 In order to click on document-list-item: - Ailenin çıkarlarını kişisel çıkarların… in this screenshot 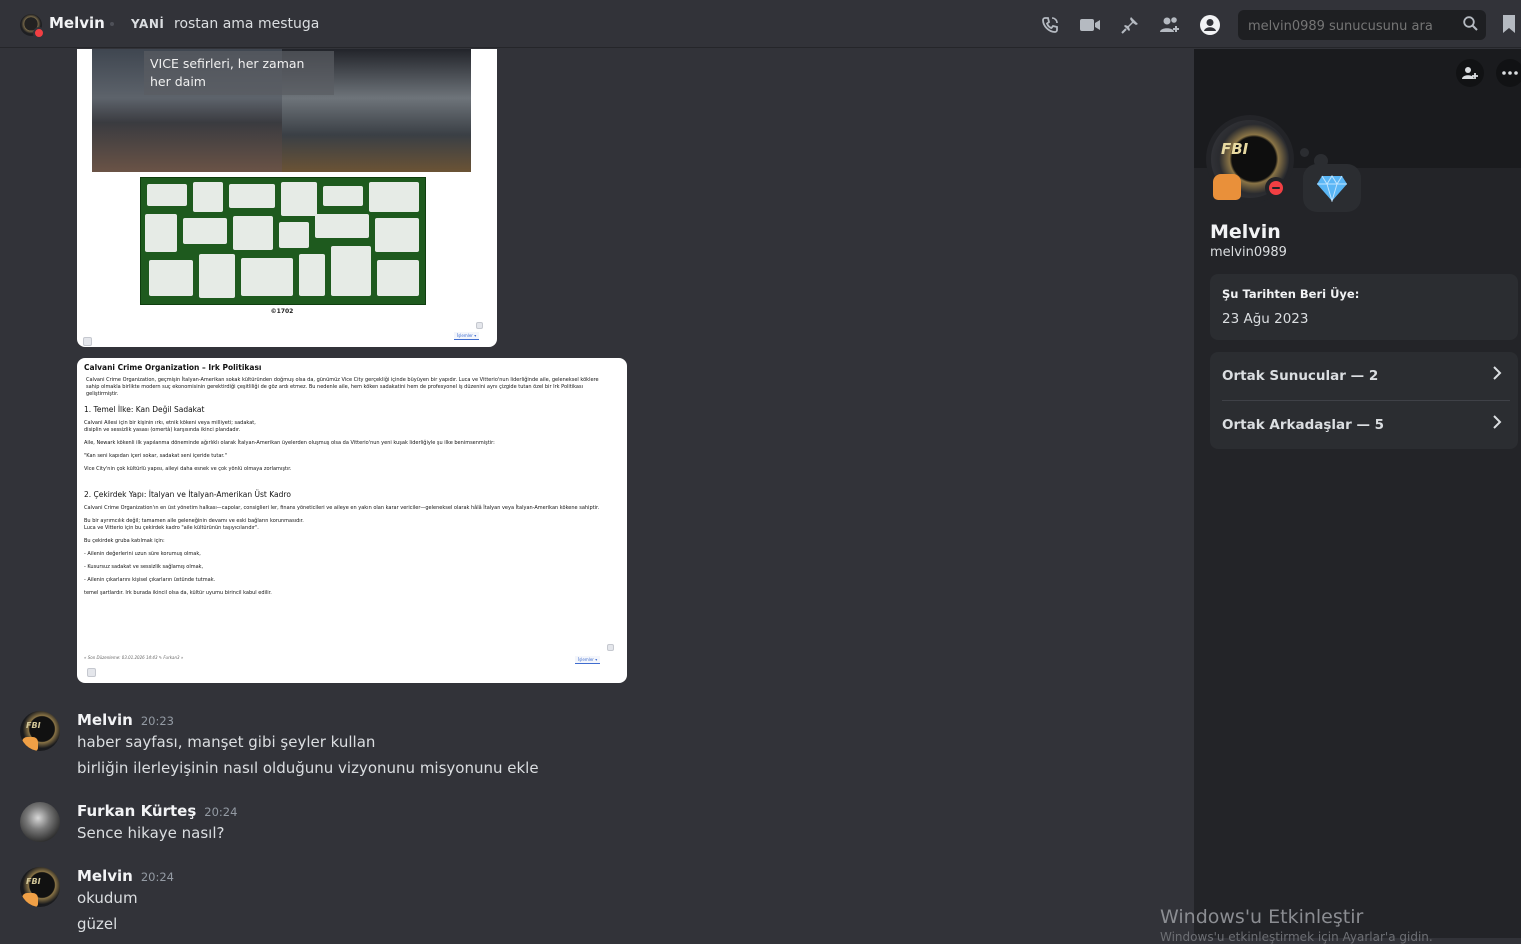, I will do `click(150, 580)`.